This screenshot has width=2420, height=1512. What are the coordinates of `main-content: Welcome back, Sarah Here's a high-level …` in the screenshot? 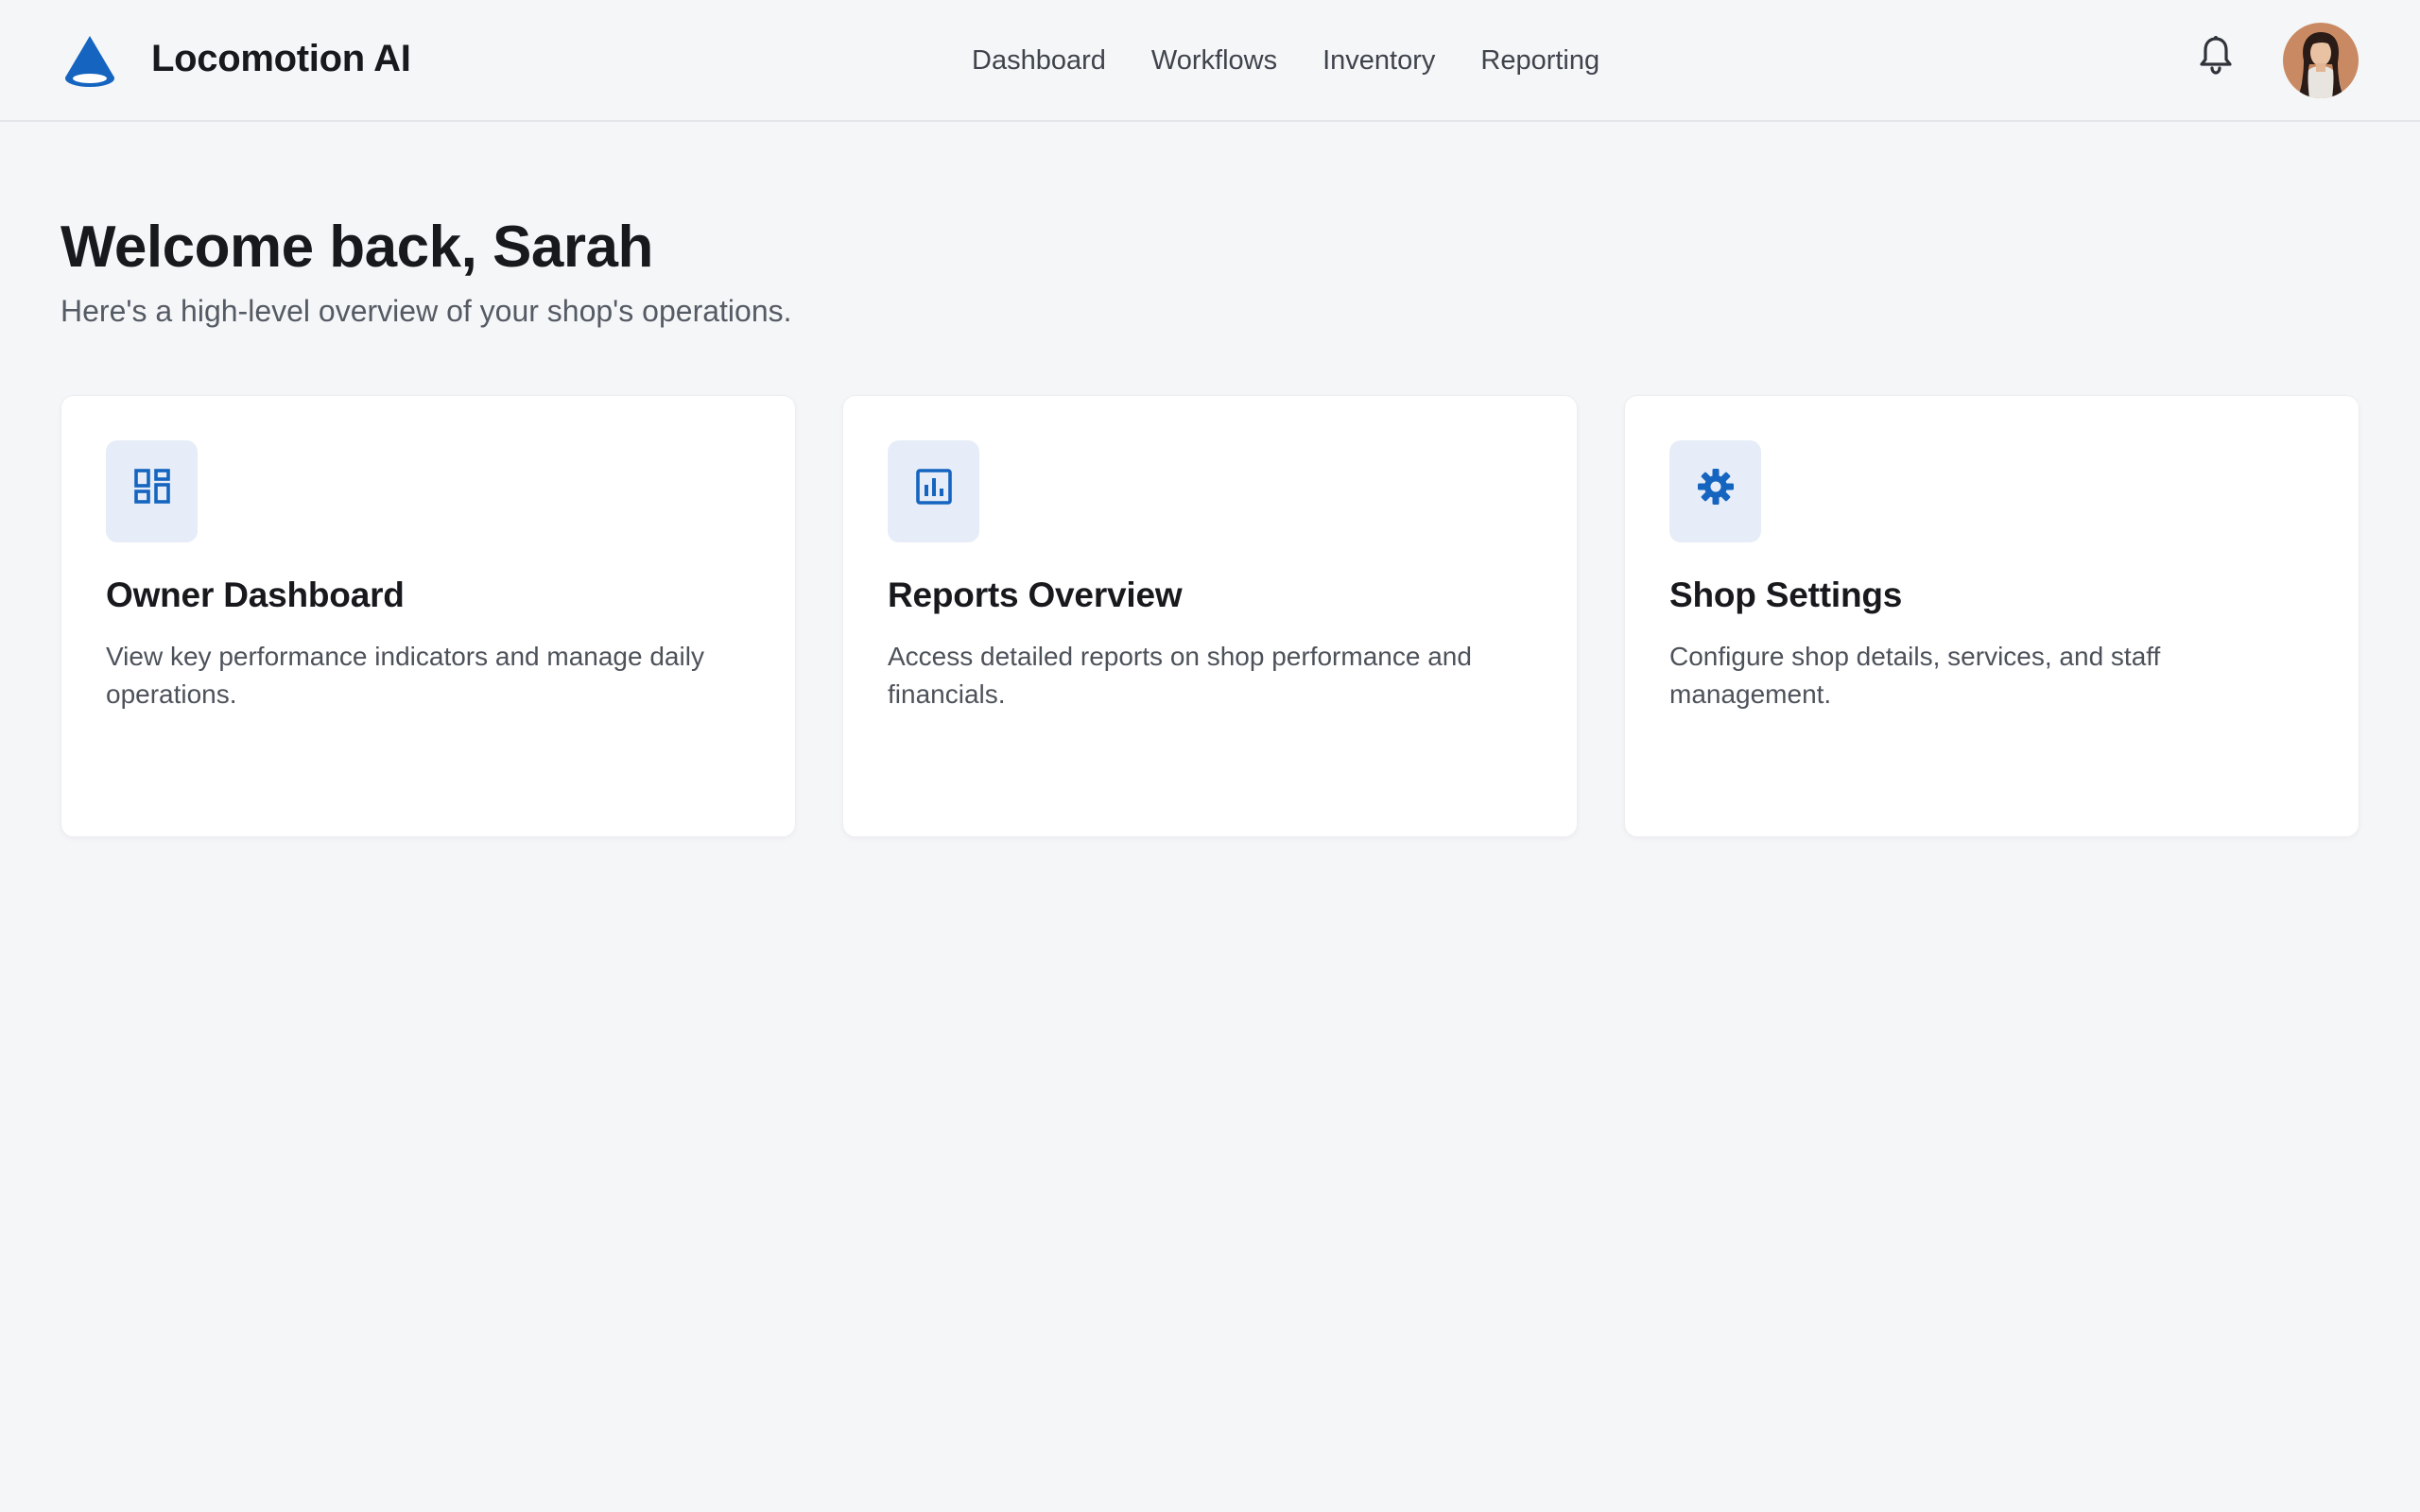 It's located at (1210, 271).